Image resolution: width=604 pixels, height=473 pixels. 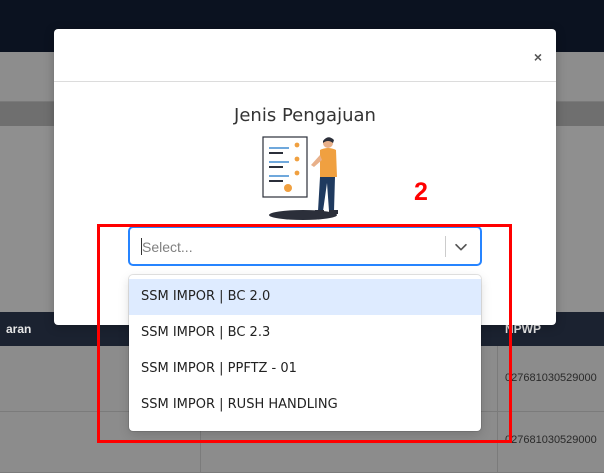 What do you see at coordinates (19, 329) in the screenshot?
I see `table-header-cell: aran` at bounding box center [19, 329].